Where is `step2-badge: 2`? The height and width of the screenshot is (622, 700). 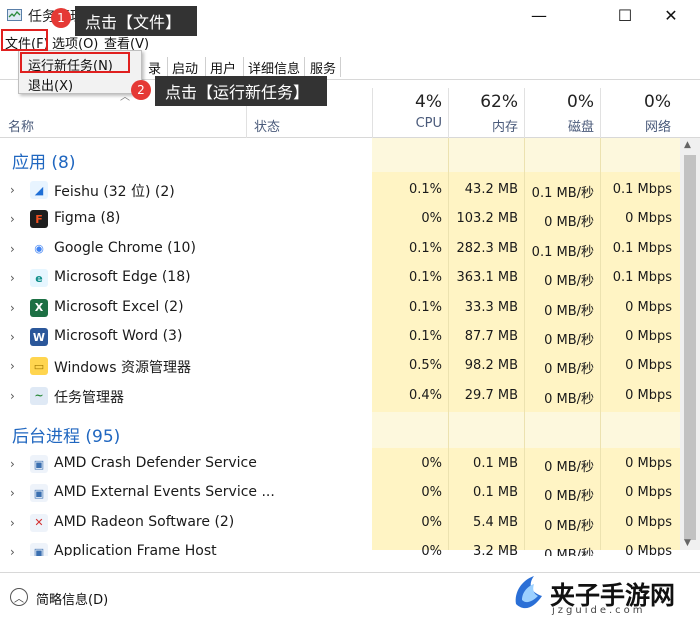
step2-badge: 2 is located at coordinates (141, 90).